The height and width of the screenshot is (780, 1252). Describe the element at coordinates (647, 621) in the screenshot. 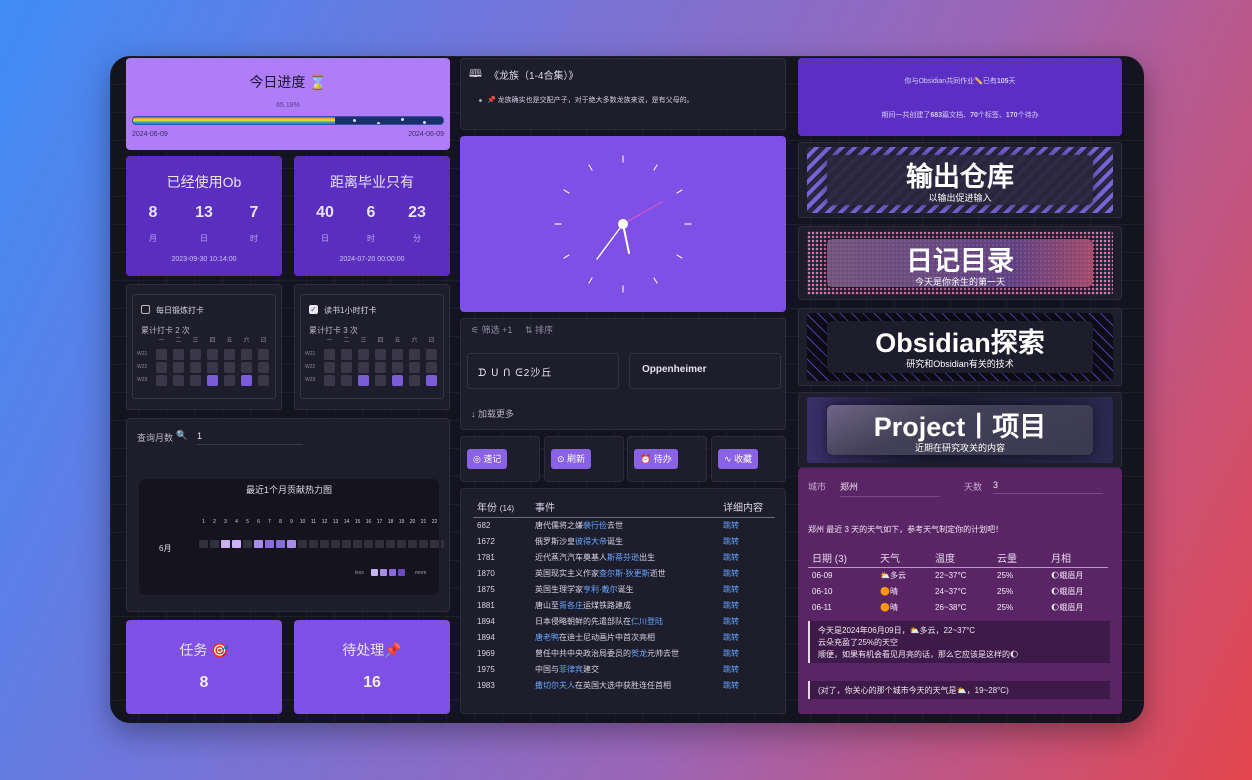

I see `event-link: 仁川登陆` at that location.